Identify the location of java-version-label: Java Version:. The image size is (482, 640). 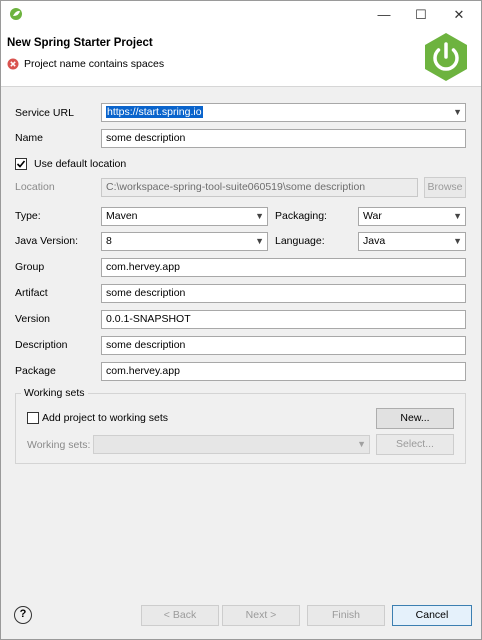
(47, 241).